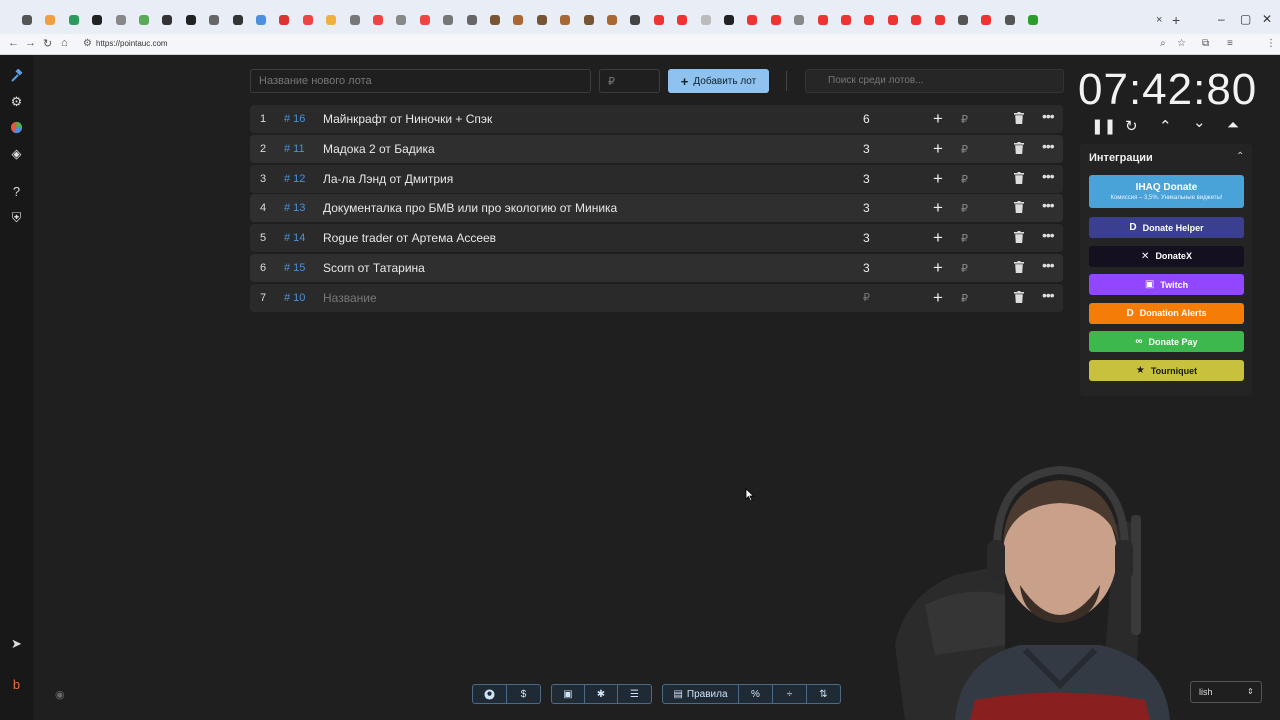 Image resolution: width=1280 pixels, height=720 pixels. What do you see at coordinates (790, 694) in the screenshot?
I see `split-icon: ÷` at bounding box center [790, 694].